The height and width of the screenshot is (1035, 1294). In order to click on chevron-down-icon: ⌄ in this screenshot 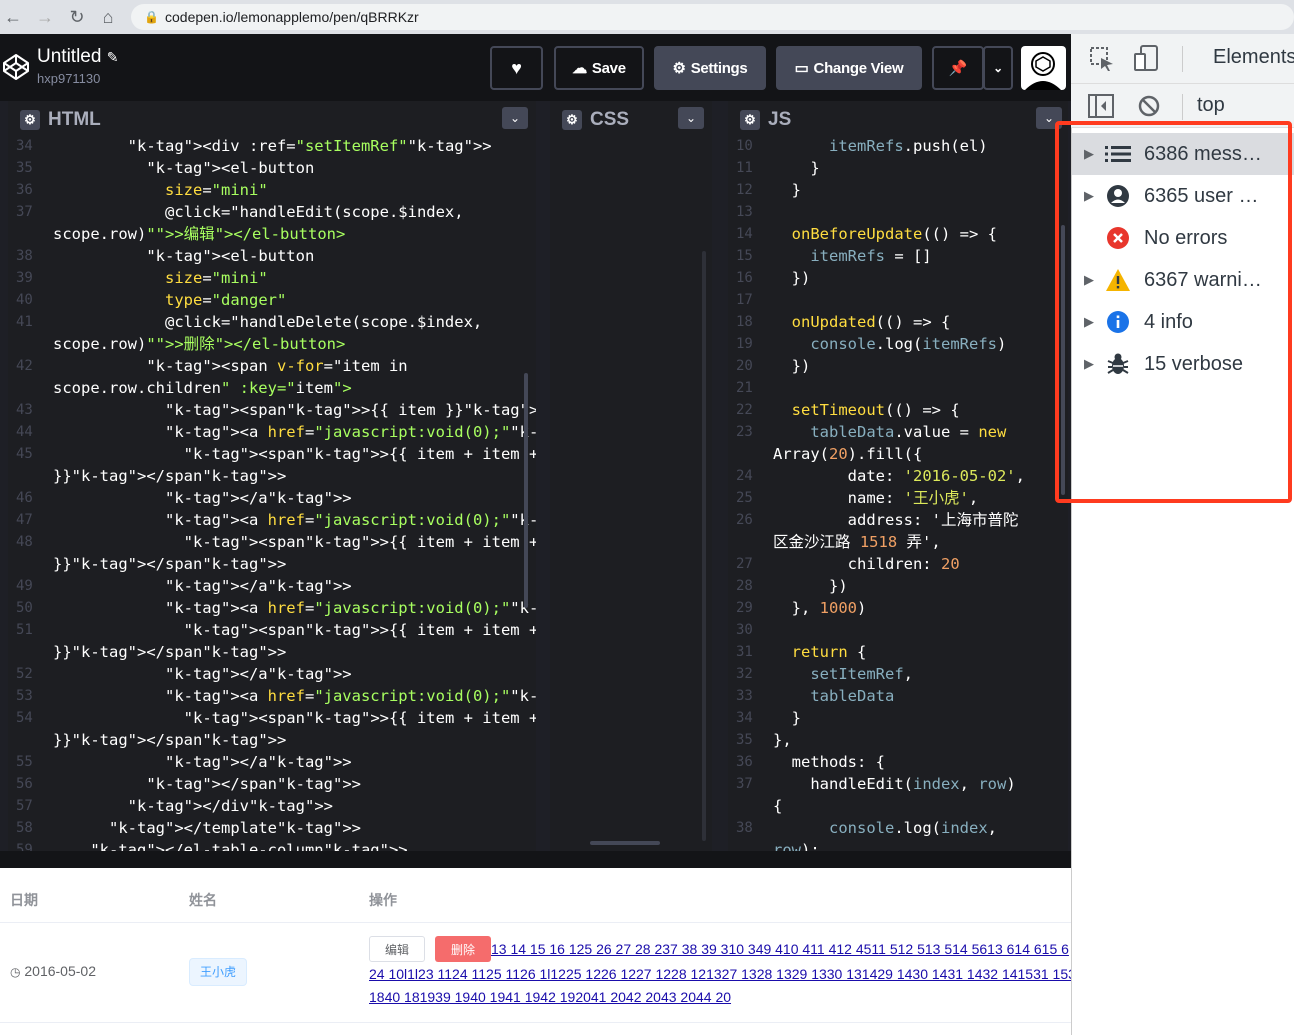, I will do `click(998, 68)`.